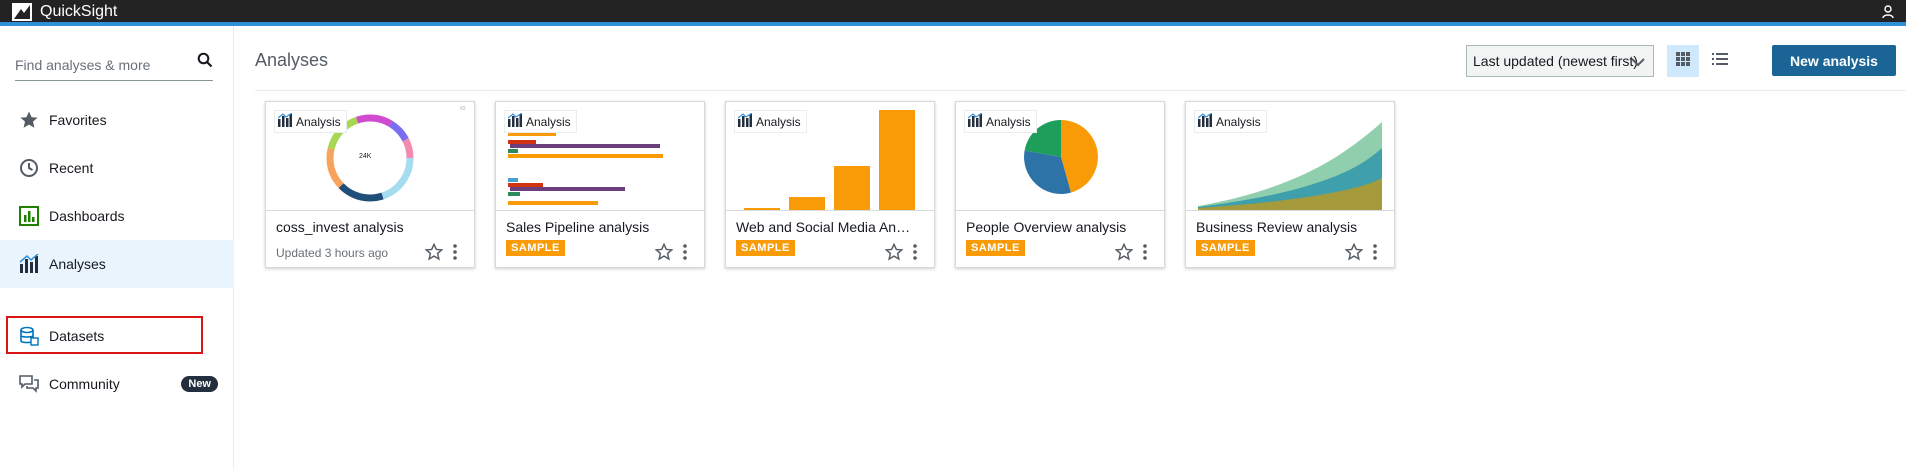 This screenshot has width=1906, height=469. I want to click on list-view-button, so click(1720, 61).